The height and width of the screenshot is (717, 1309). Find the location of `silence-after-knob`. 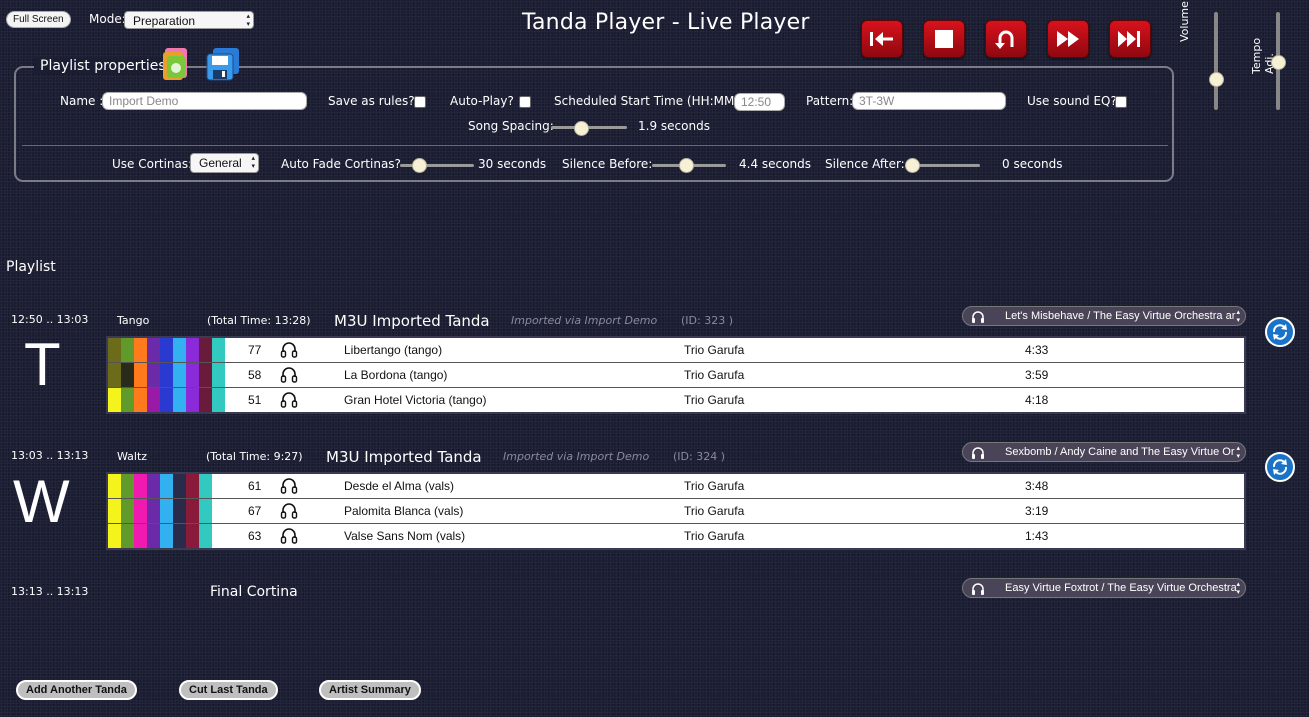

silence-after-knob is located at coordinates (912, 165).